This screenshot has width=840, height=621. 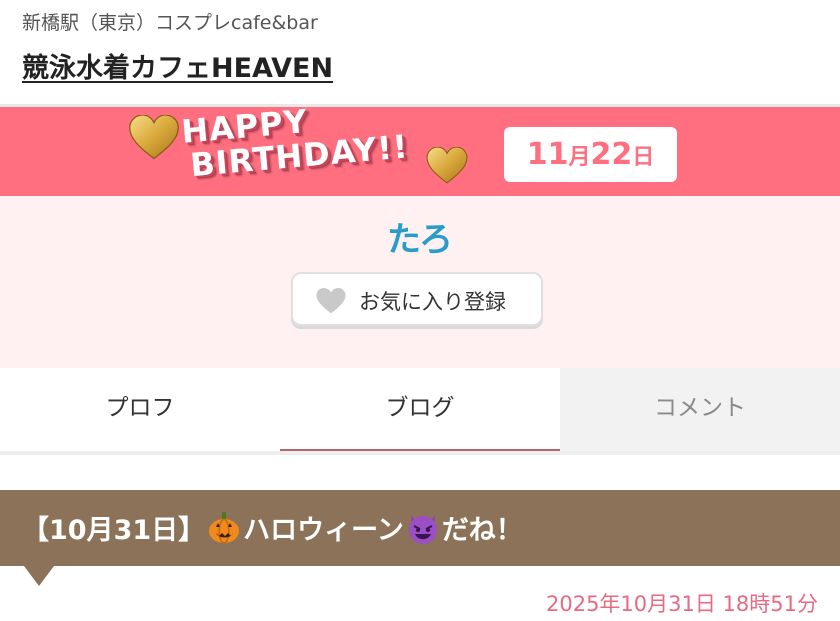 I want to click on month-unit: 月, so click(x=579, y=157).